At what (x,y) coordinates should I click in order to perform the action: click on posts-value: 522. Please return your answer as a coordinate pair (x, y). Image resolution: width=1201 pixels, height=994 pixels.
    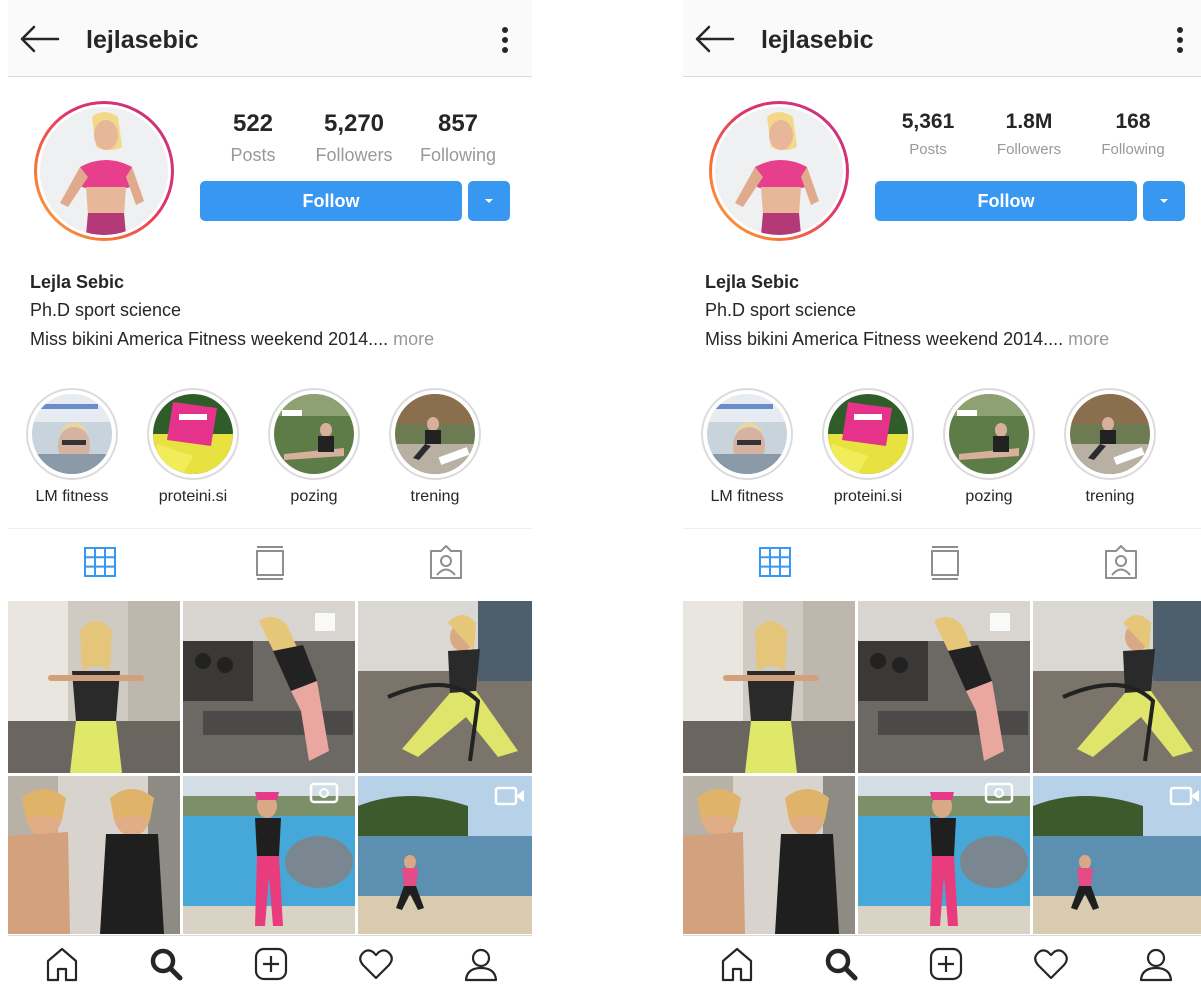
    Looking at the image, I should click on (253, 123).